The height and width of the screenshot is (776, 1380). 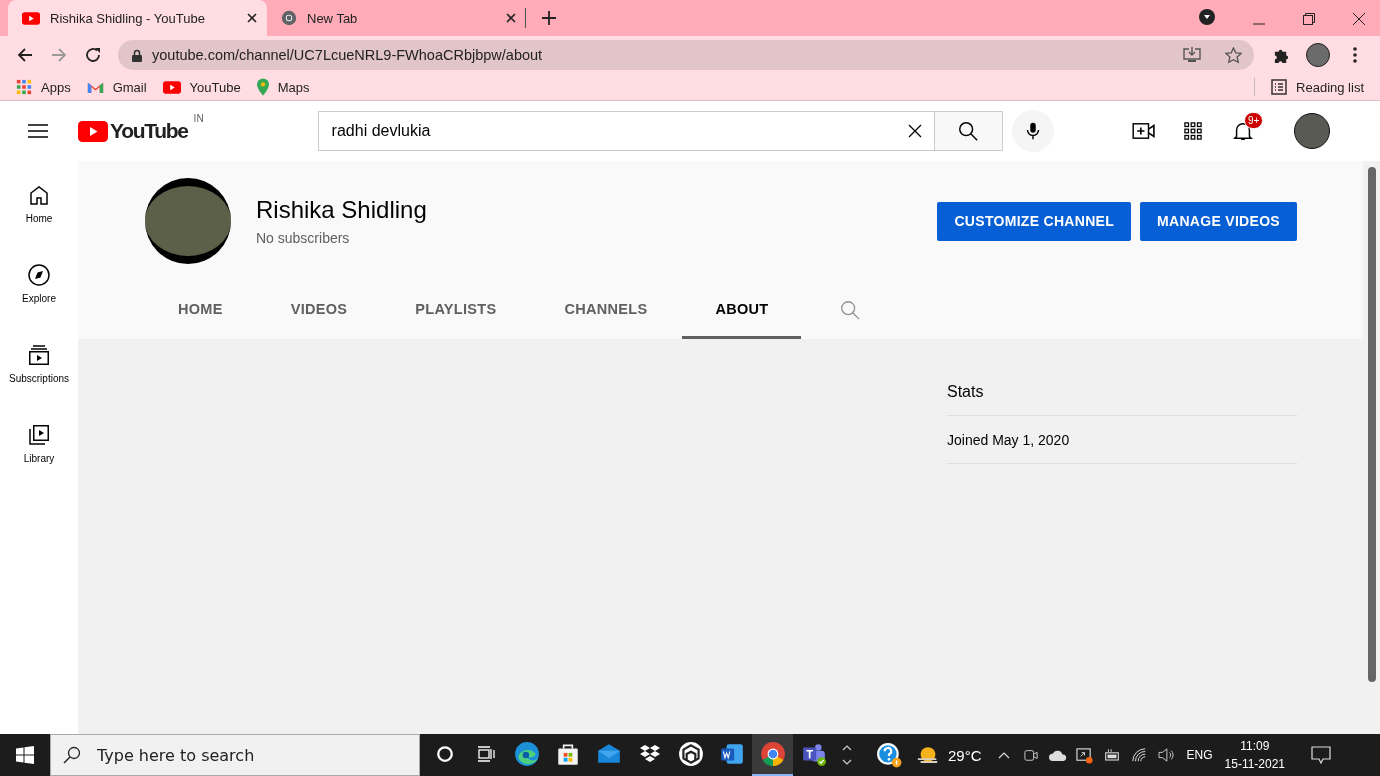 I want to click on channel-tab: HOME, so click(x=200, y=310).